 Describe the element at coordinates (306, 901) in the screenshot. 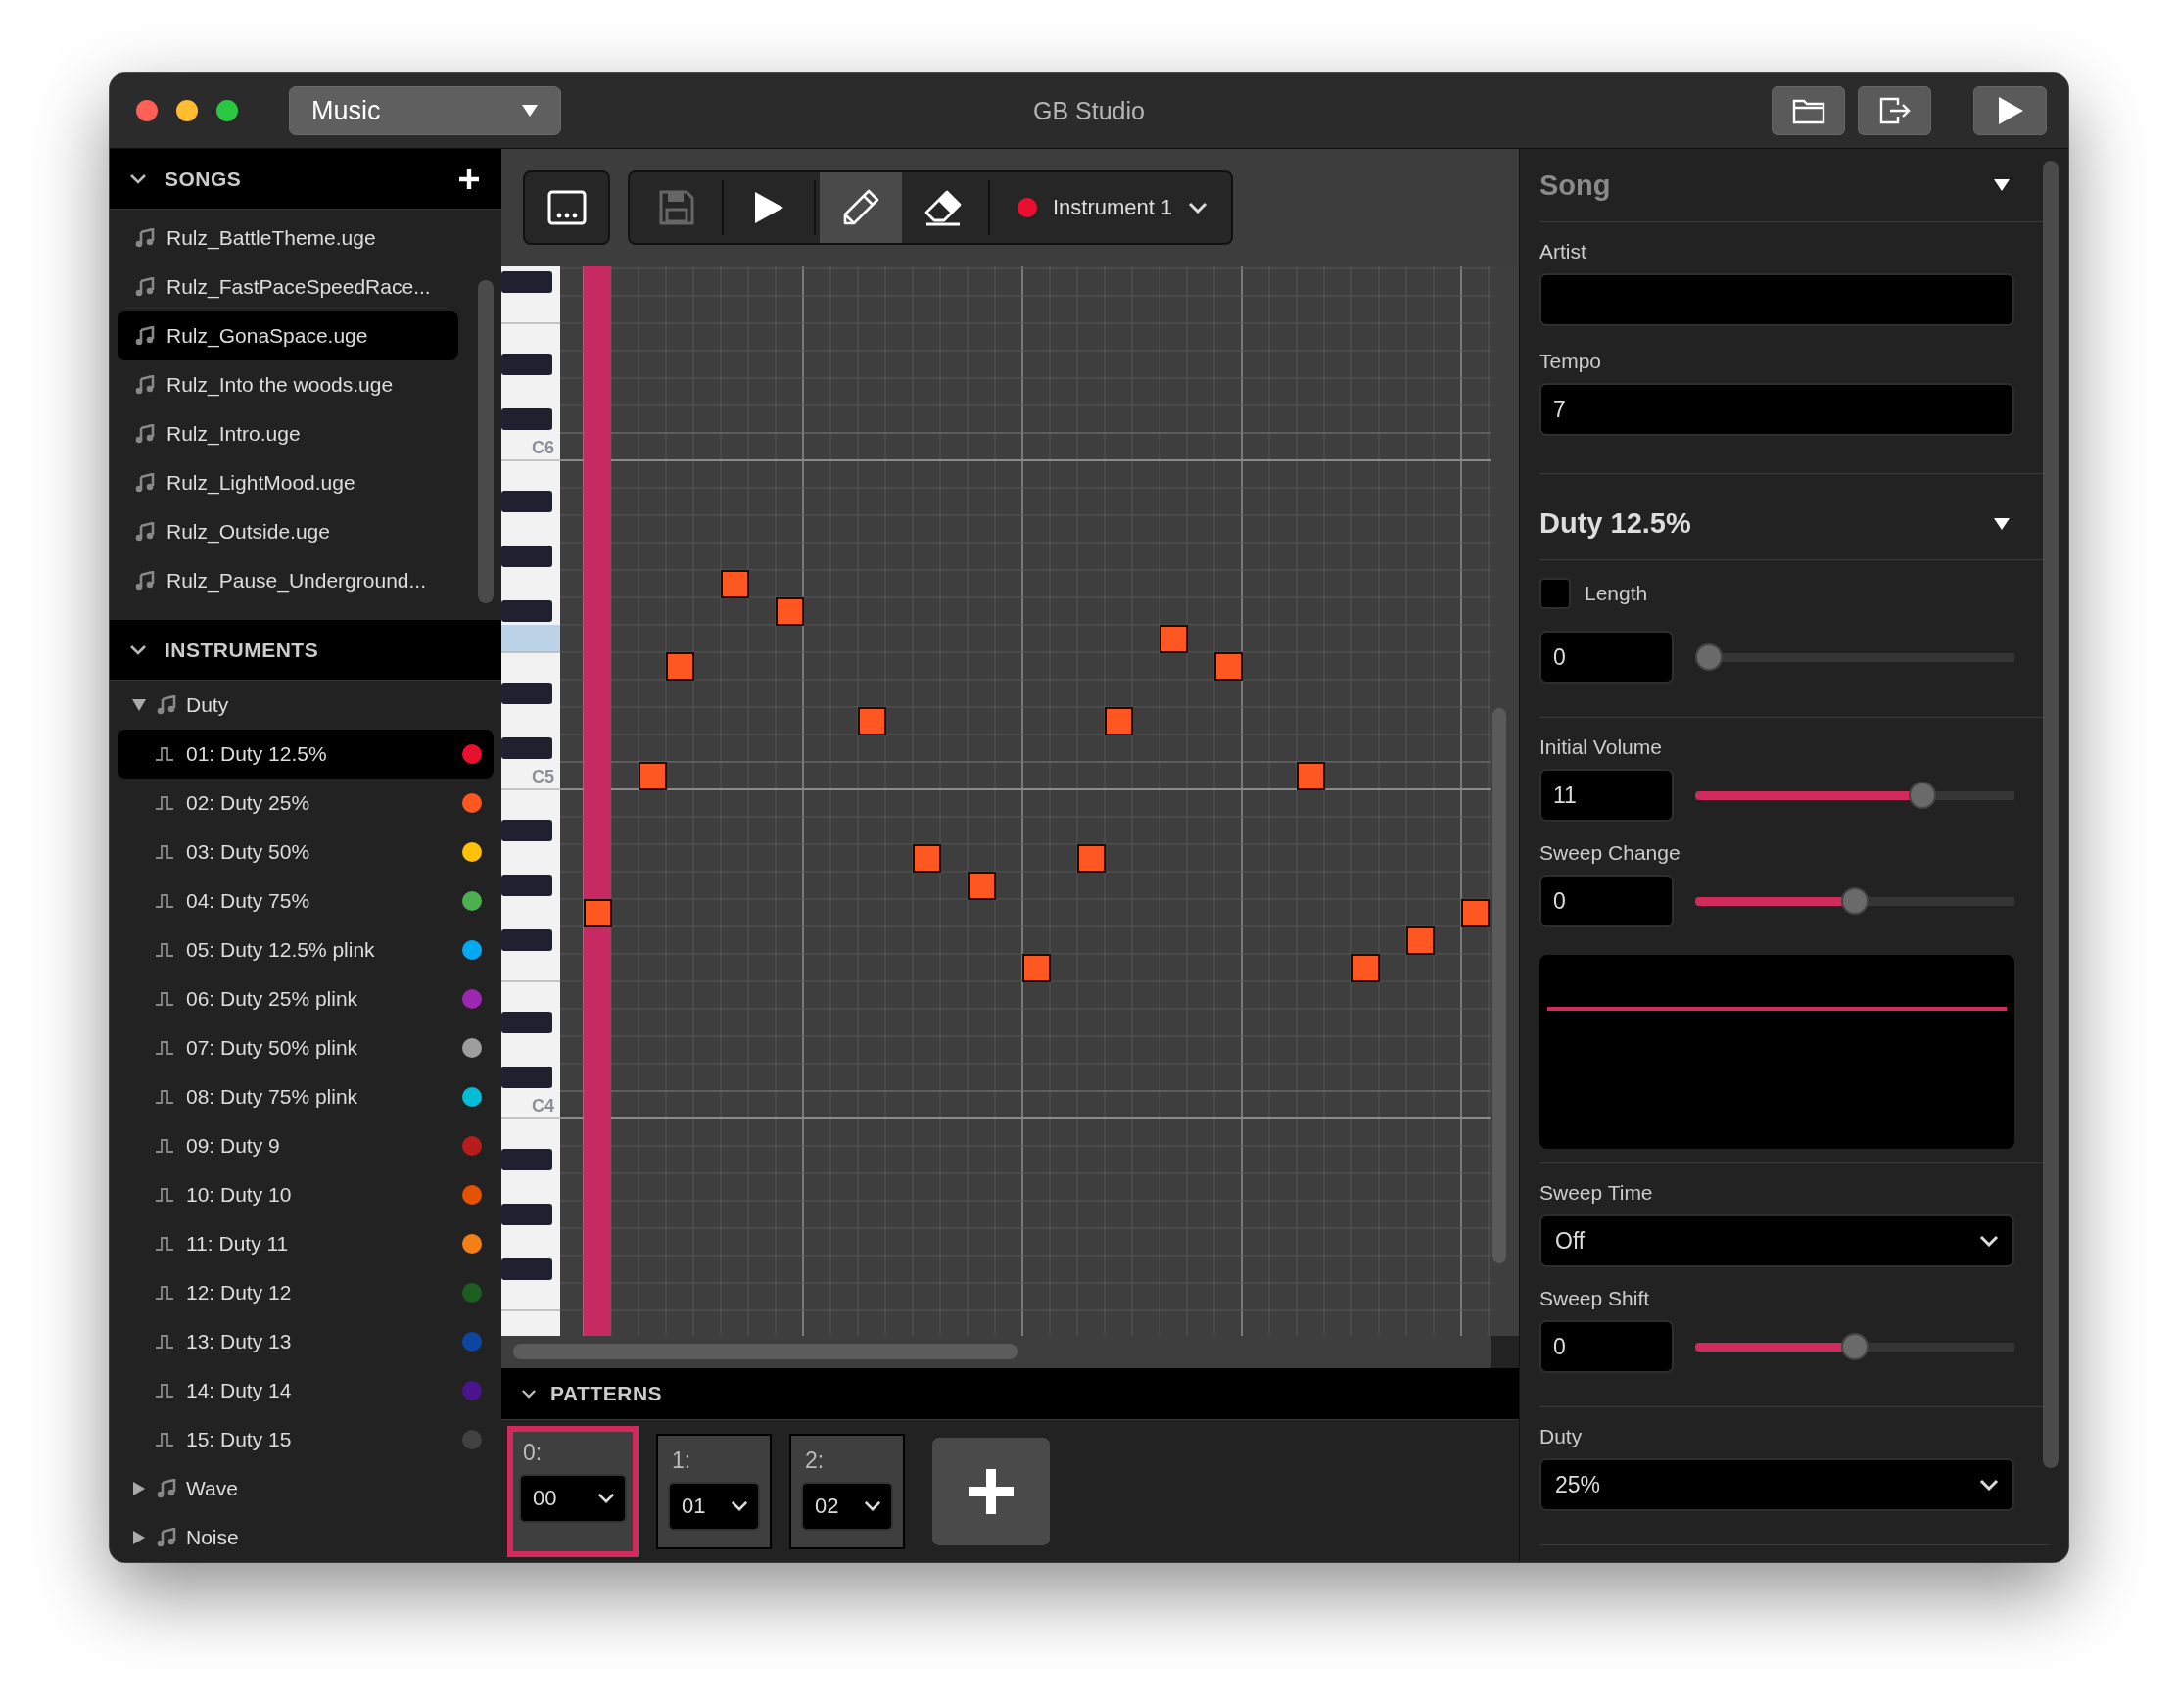

I see `instrument-item: 04: Duty 75%` at that location.